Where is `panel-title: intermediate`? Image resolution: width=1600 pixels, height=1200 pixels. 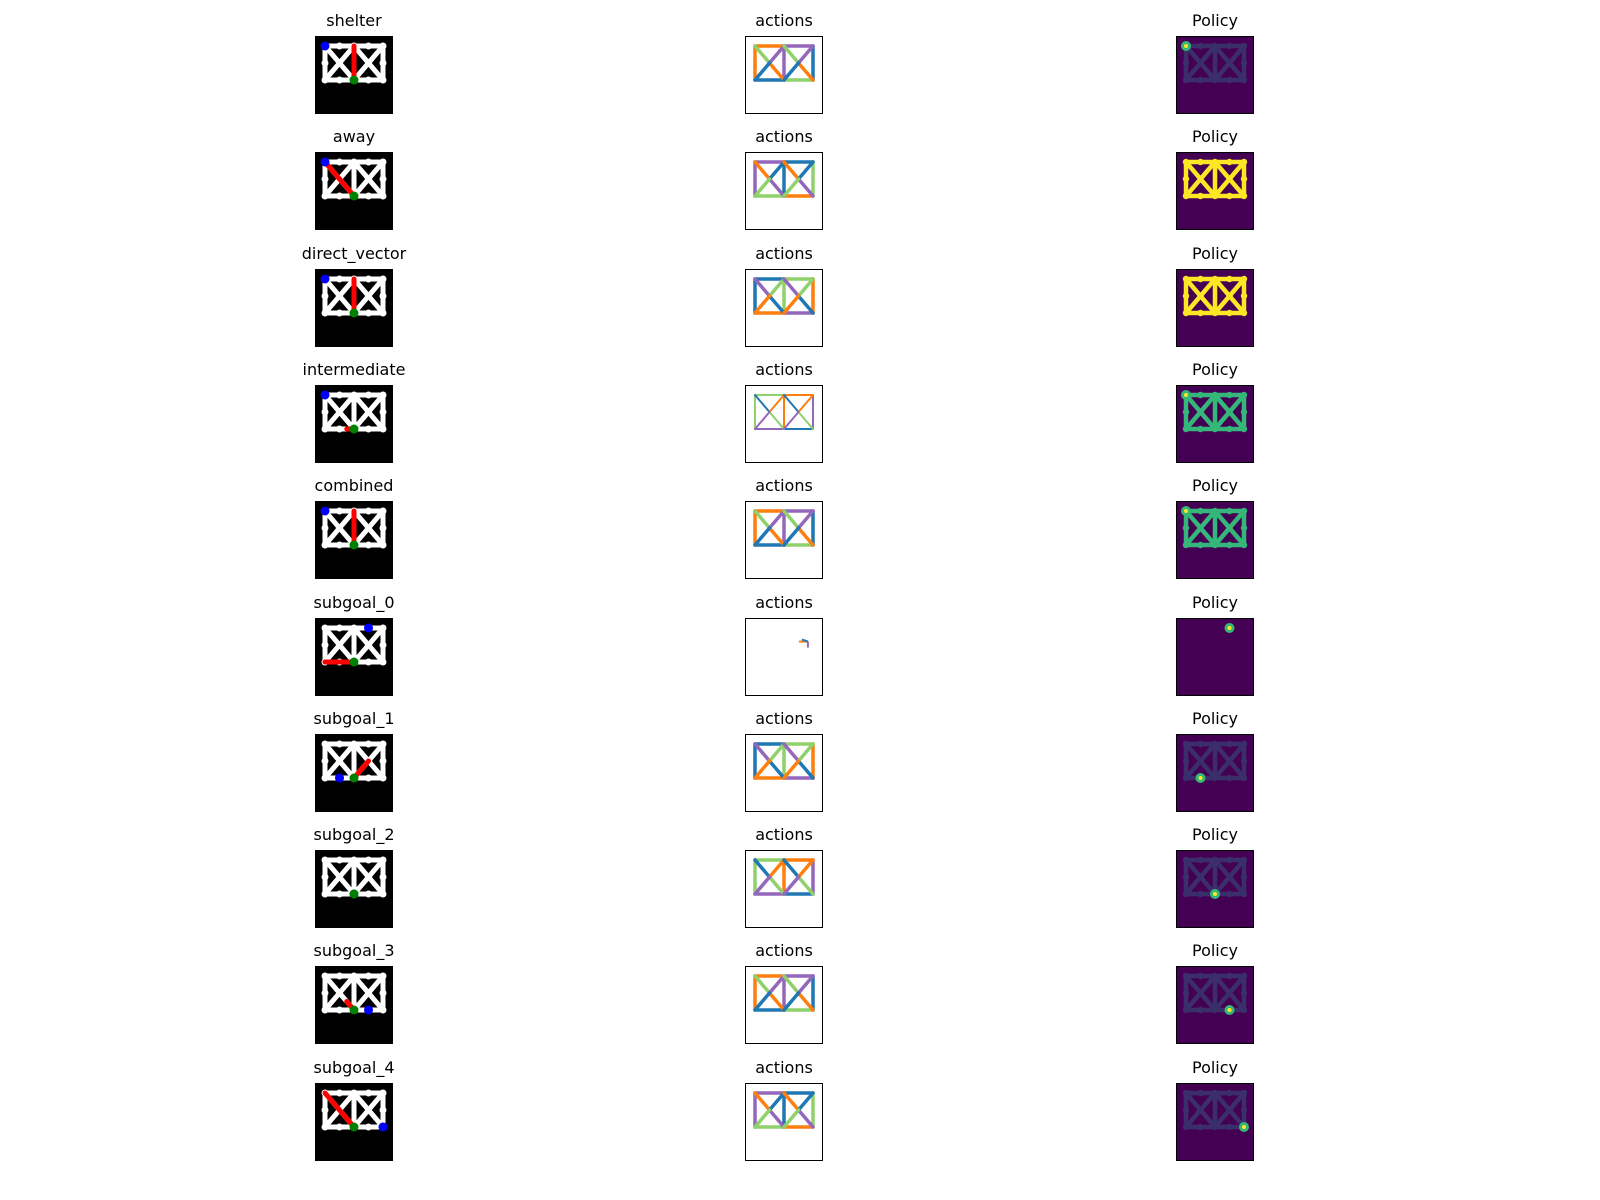
panel-title: intermediate is located at coordinates (354, 369).